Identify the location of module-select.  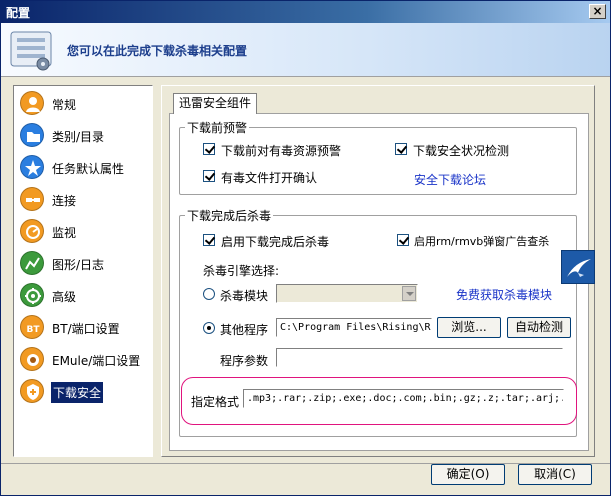
(347, 293).